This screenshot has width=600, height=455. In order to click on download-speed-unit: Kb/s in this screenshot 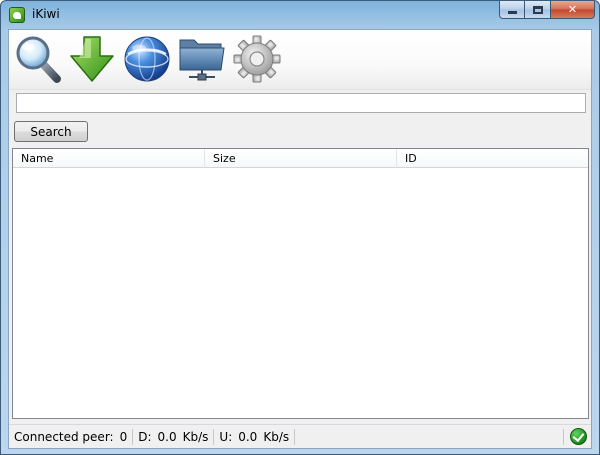, I will do `click(195, 436)`.